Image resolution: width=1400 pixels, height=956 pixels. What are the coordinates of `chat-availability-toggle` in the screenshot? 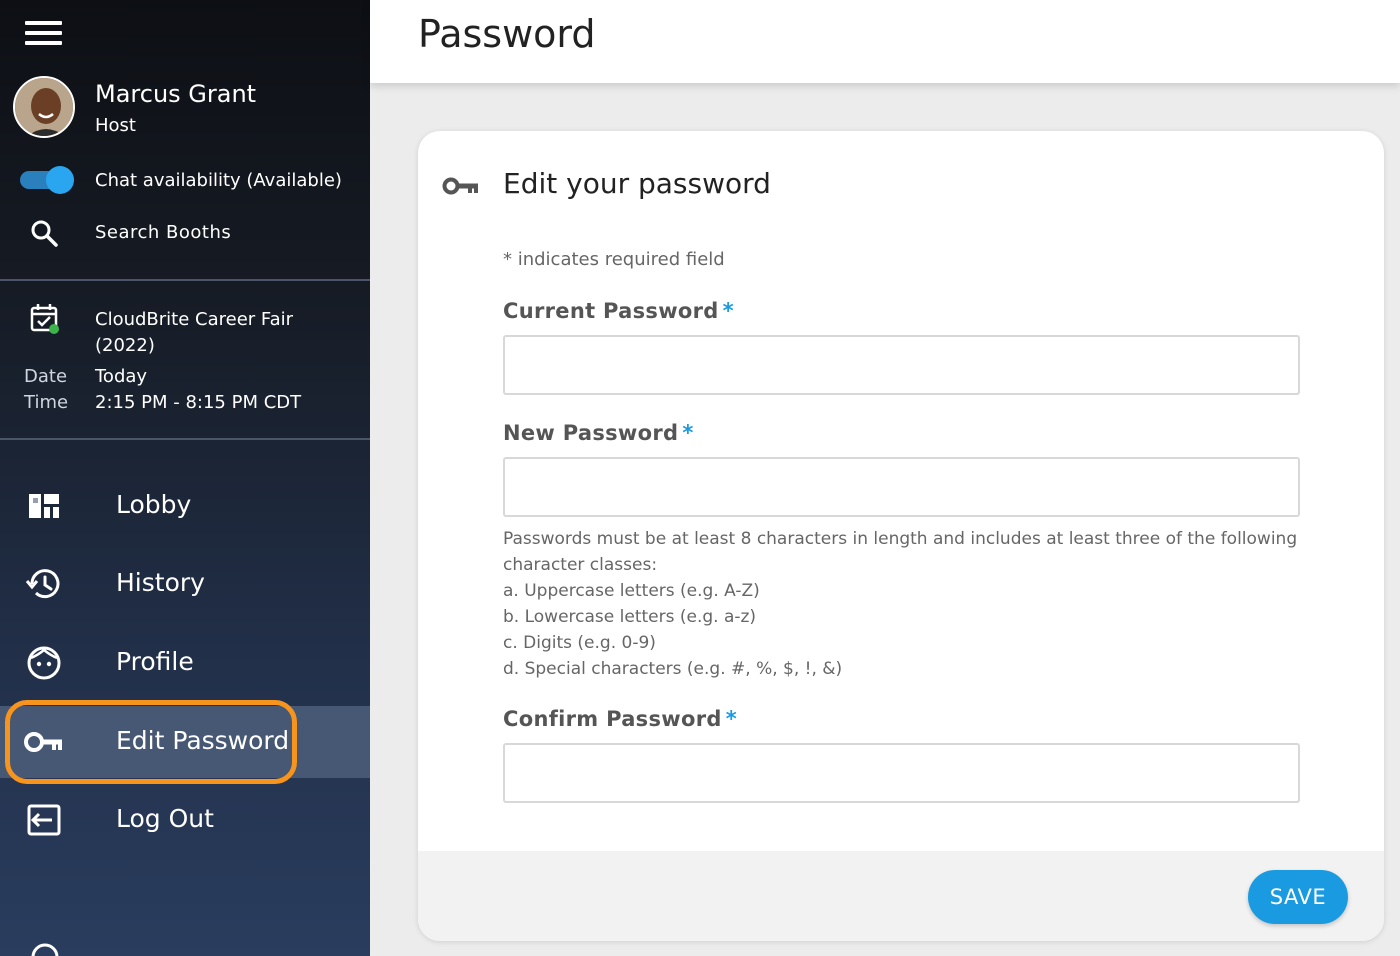 It's located at (47, 180).